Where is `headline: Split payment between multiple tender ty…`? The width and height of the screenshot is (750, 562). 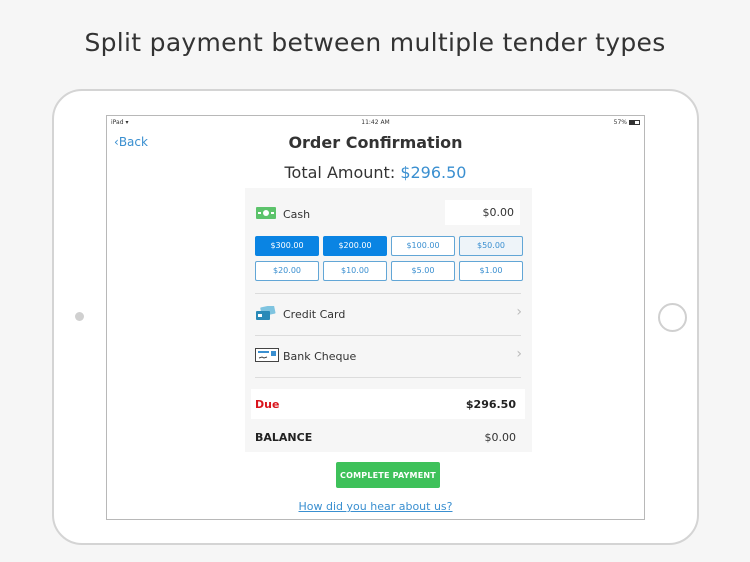
headline: Split payment between multiple tender ty… is located at coordinates (375, 42).